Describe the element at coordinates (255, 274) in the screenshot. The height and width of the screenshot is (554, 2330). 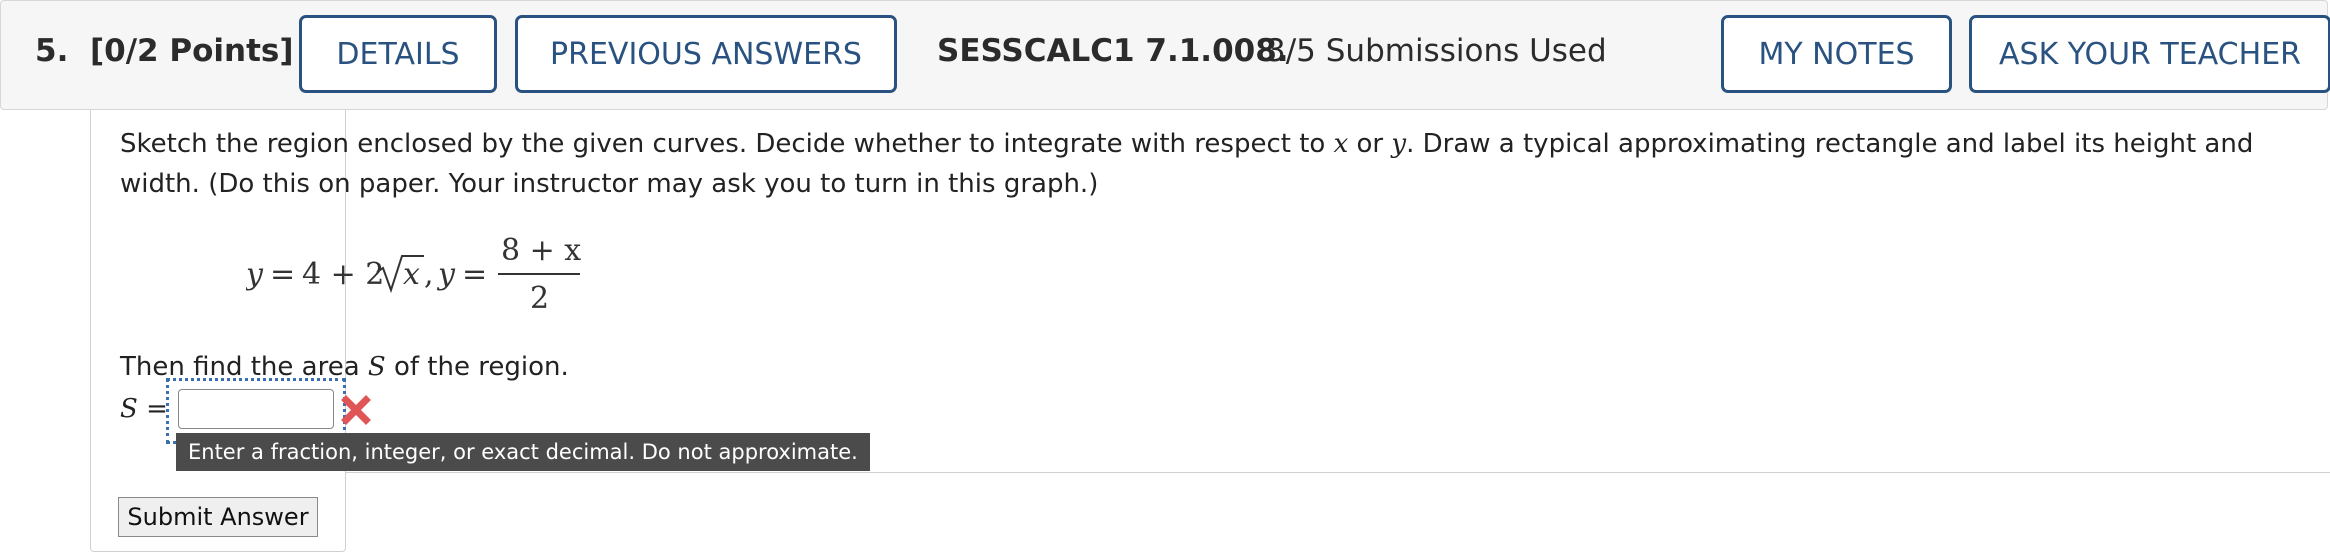
I see `formula-y1: y` at that location.